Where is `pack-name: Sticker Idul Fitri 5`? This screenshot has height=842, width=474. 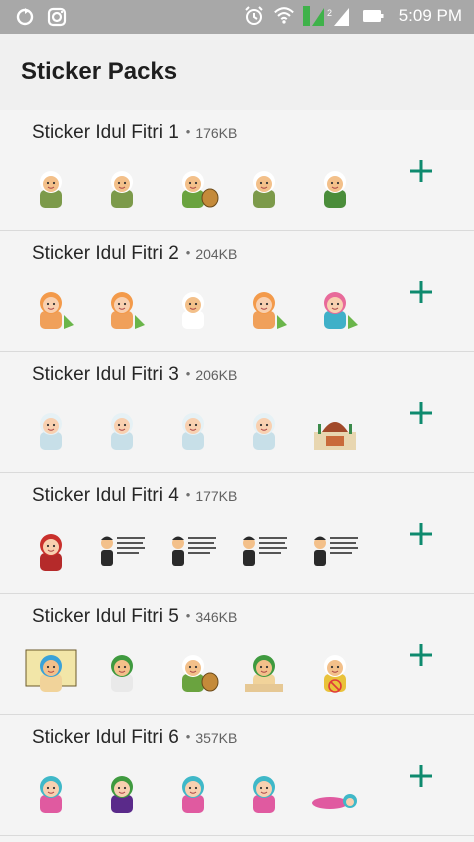
pack-name: Sticker Idul Fitri 5 is located at coordinates (105, 616).